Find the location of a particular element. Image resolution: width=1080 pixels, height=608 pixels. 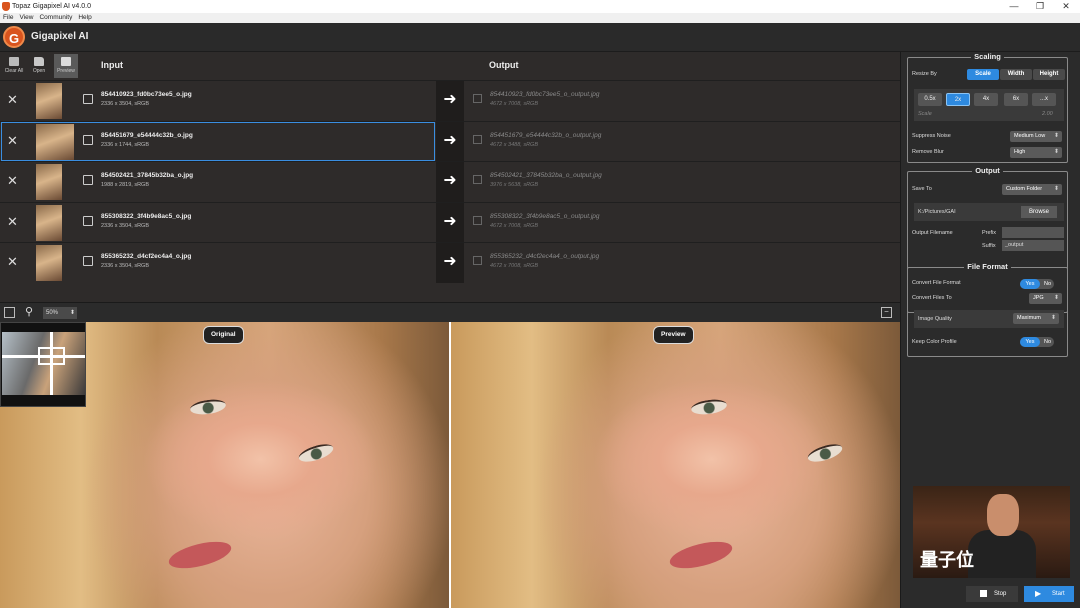

scale-0-5x-button: 0.5x is located at coordinates (930, 99).